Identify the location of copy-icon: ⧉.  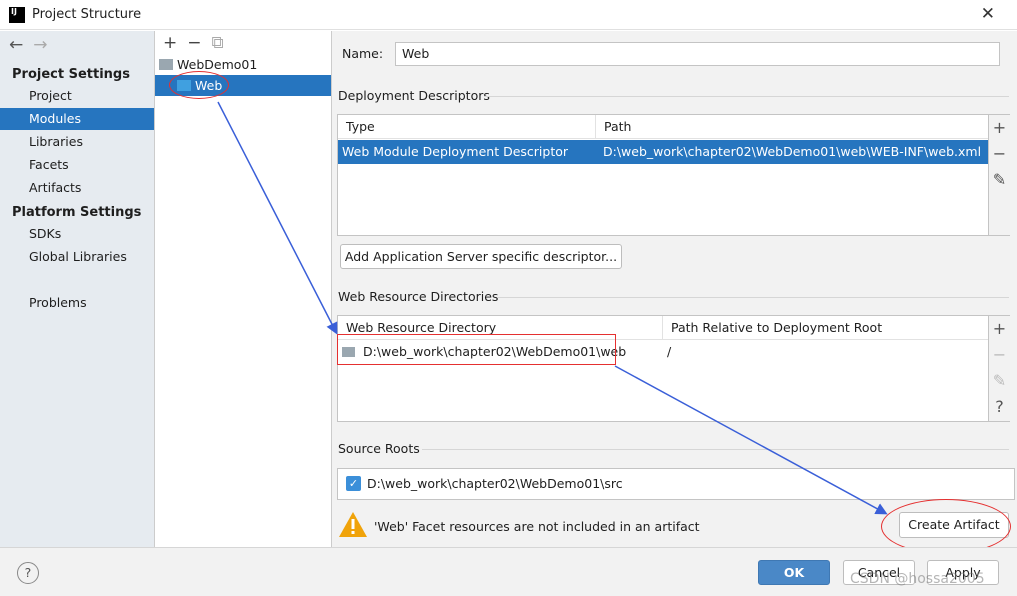
(218, 43).